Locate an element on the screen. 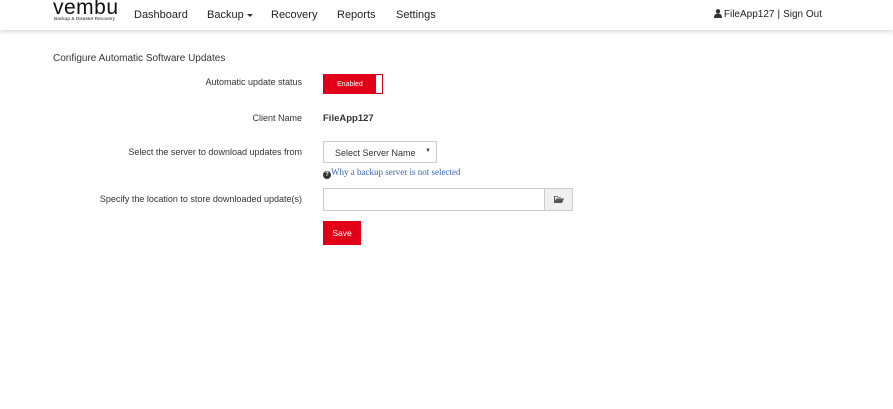  dropdown-arrow-icon: ▼ is located at coordinates (428, 151).